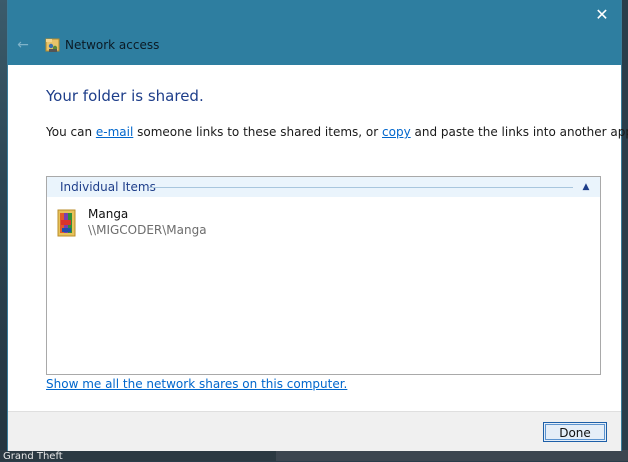 The width and height of the screenshot is (628, 462). Describe the element at coordinates (314, 431) in the screenshot. I see `dialog-footer: Done` at that location.